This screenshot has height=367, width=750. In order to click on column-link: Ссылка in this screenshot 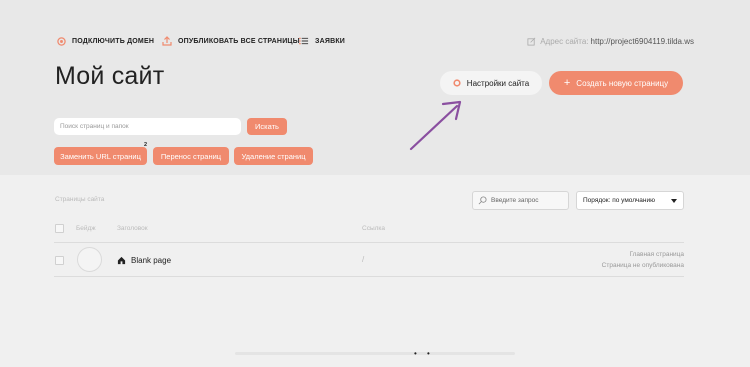, I will do `click(374, 228)`.